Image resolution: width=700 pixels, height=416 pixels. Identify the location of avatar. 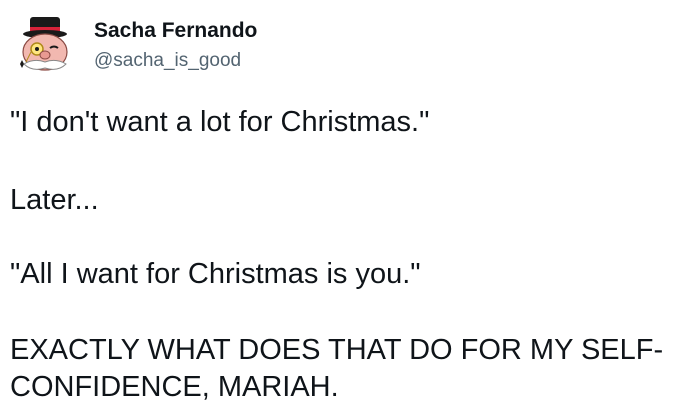
(45, 49).